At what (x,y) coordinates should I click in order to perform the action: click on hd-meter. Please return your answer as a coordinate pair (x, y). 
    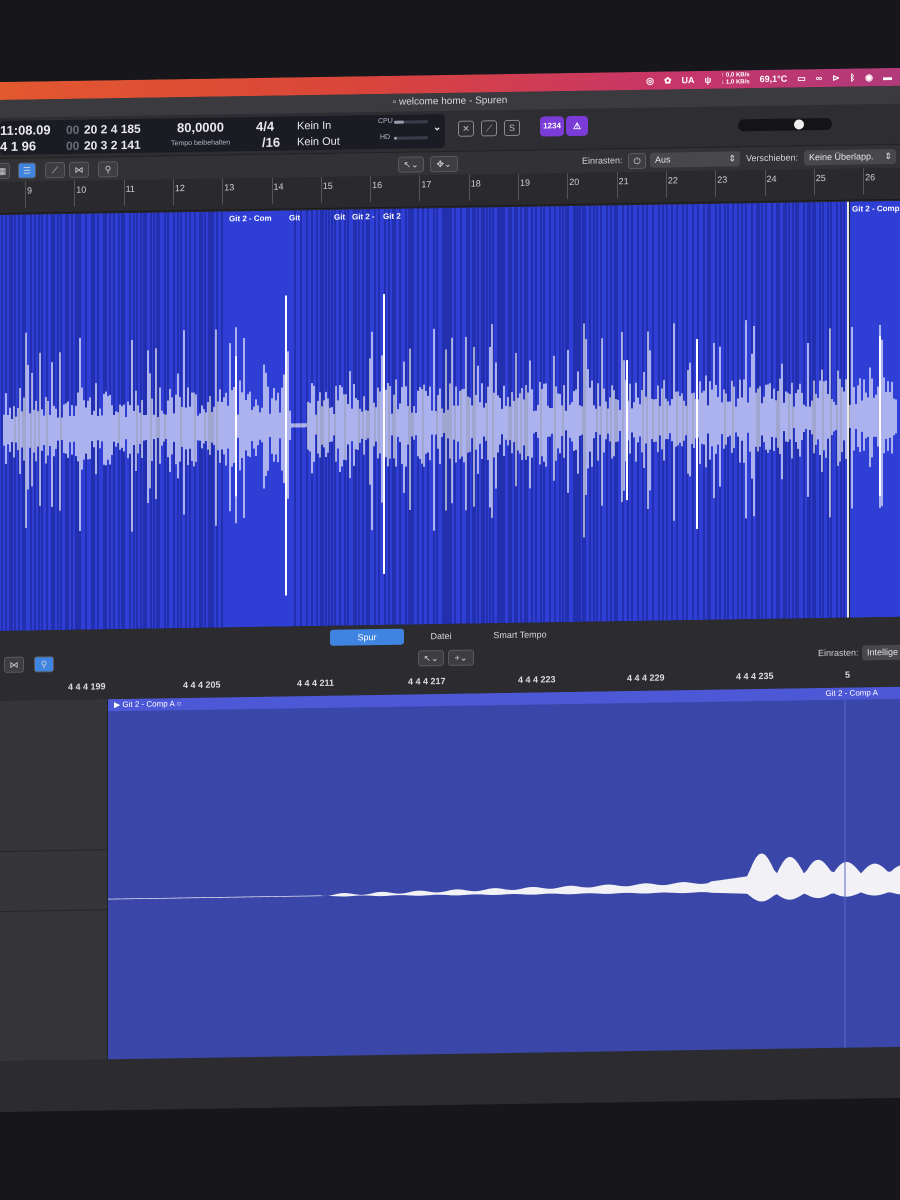
    Looking at the image, I should click on (411, 138).